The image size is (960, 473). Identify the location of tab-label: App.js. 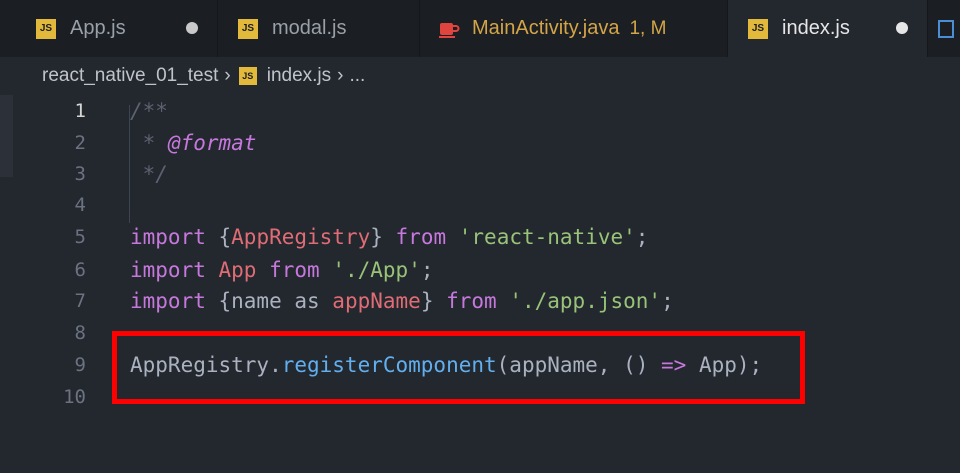
(98, 28).